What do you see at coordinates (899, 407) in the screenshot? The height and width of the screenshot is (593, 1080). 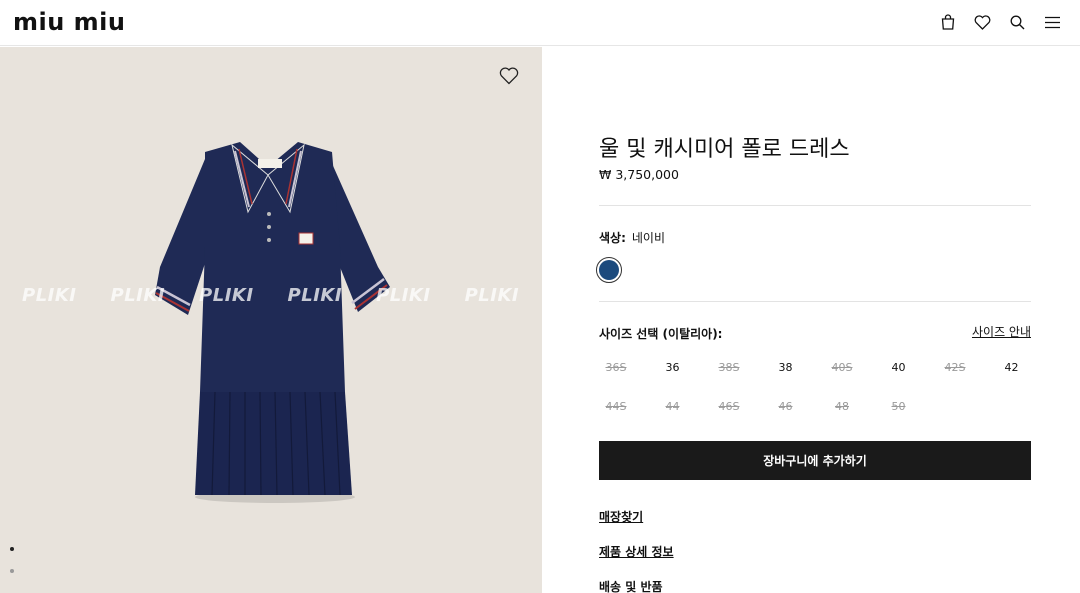 I see `size-option: 50` at bounding box center [899, 407].